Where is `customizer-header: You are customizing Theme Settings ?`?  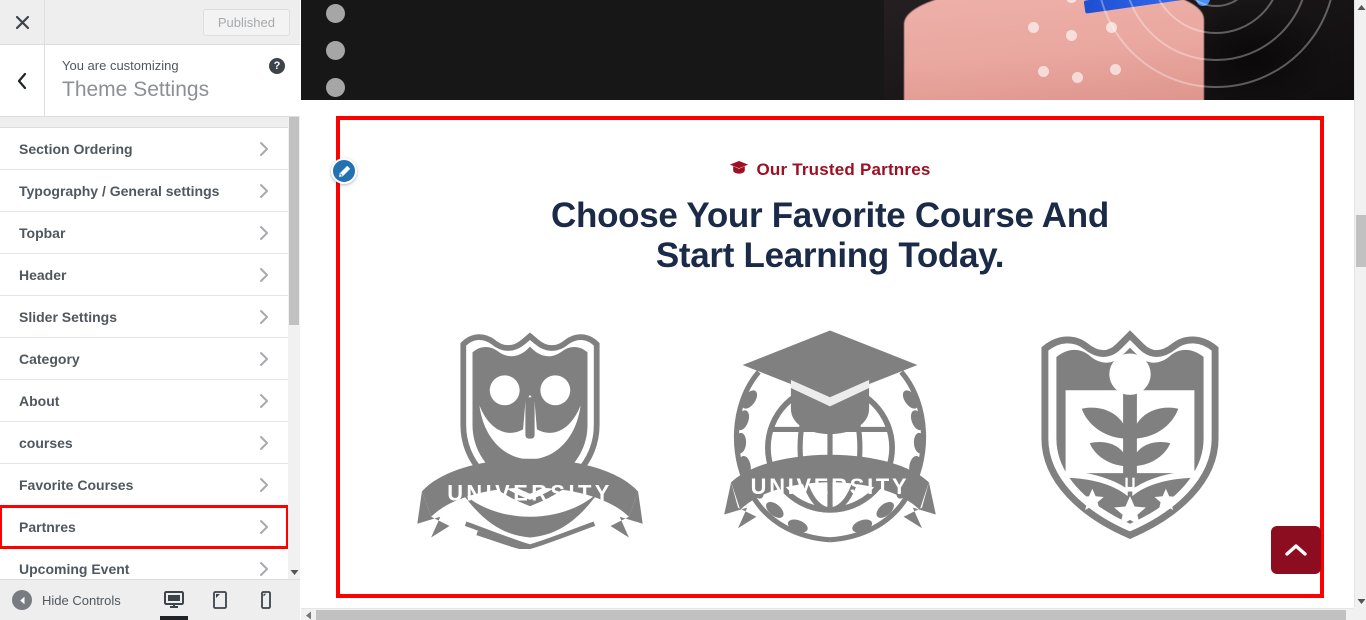
customizer-header: You are customizing Theme Settings ? is located at coordinates (150, 81).